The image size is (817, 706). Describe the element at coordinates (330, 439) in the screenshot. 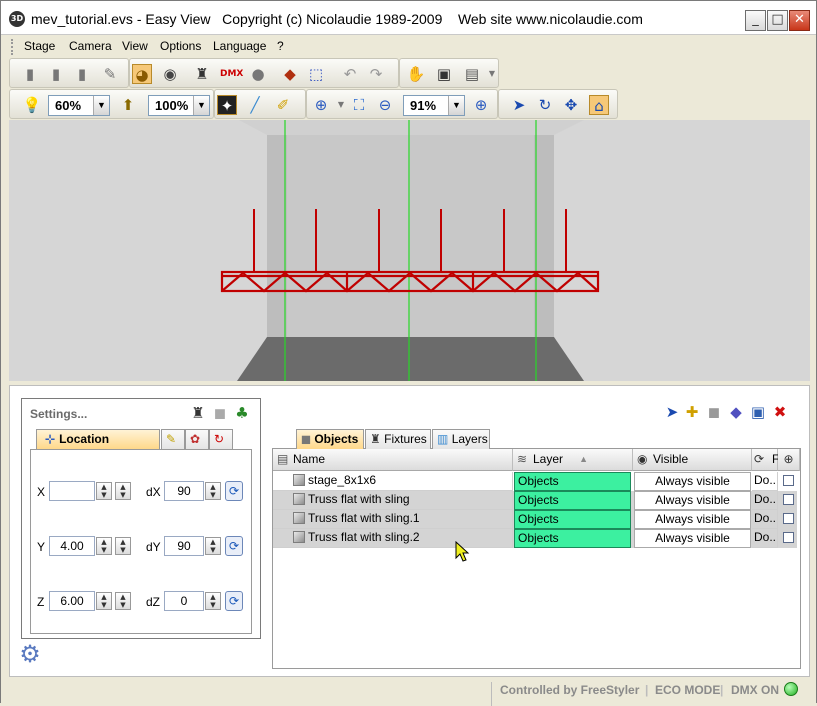

I see `tab-objects: ◼ Objects` at that location.